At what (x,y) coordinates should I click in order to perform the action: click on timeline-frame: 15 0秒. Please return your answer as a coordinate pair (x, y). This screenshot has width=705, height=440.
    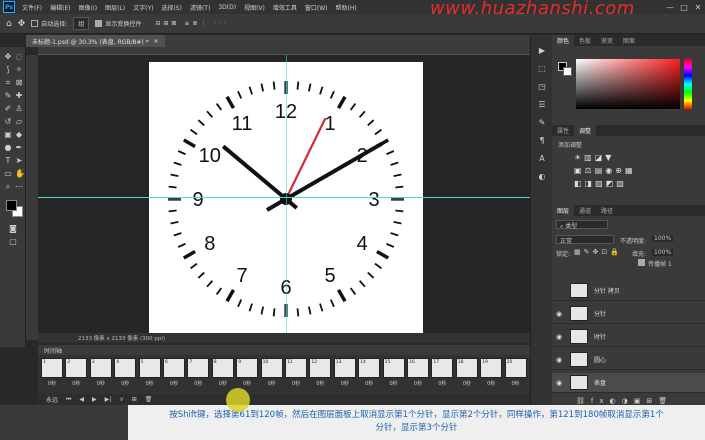
    Looking at the image, I should click on (393, 374).